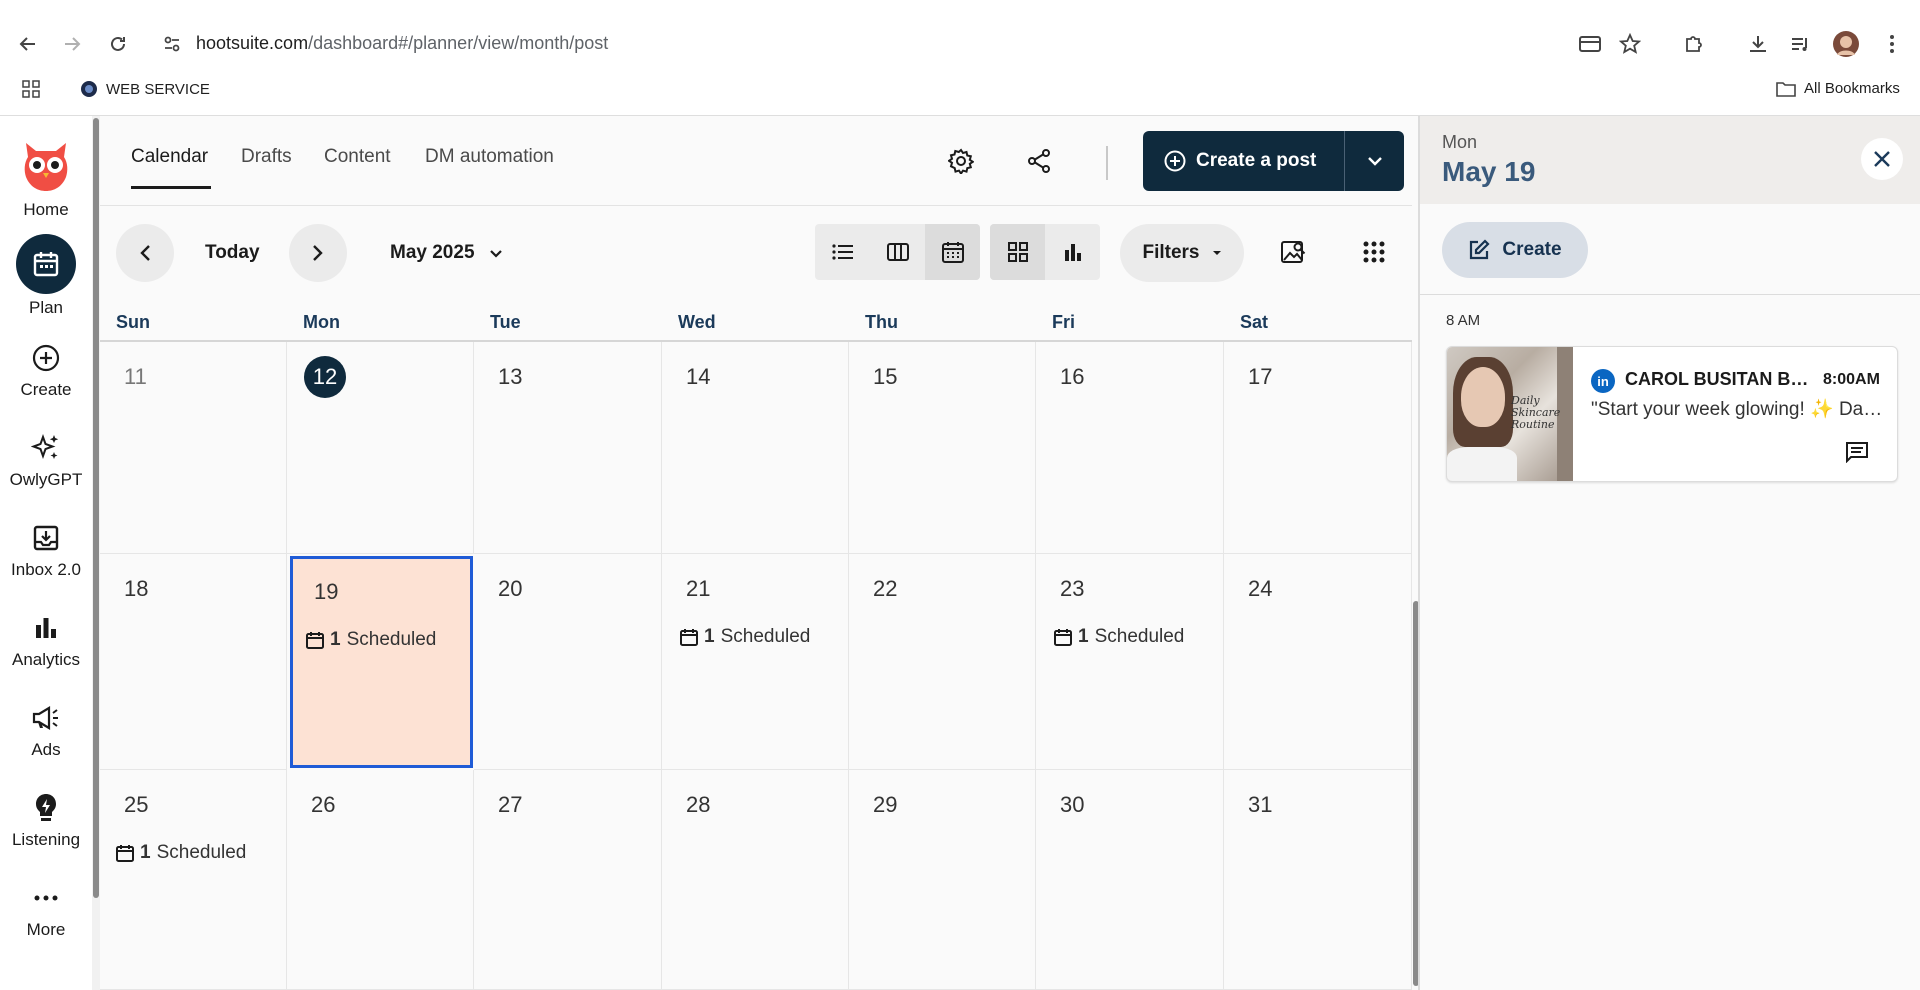 The width and height of the screenshot is (1920, 990). What do you see at coordinates (1244, 161) in the screenshot?
I see `create-post-main: Create a post` at bounding box center [1244, 161].